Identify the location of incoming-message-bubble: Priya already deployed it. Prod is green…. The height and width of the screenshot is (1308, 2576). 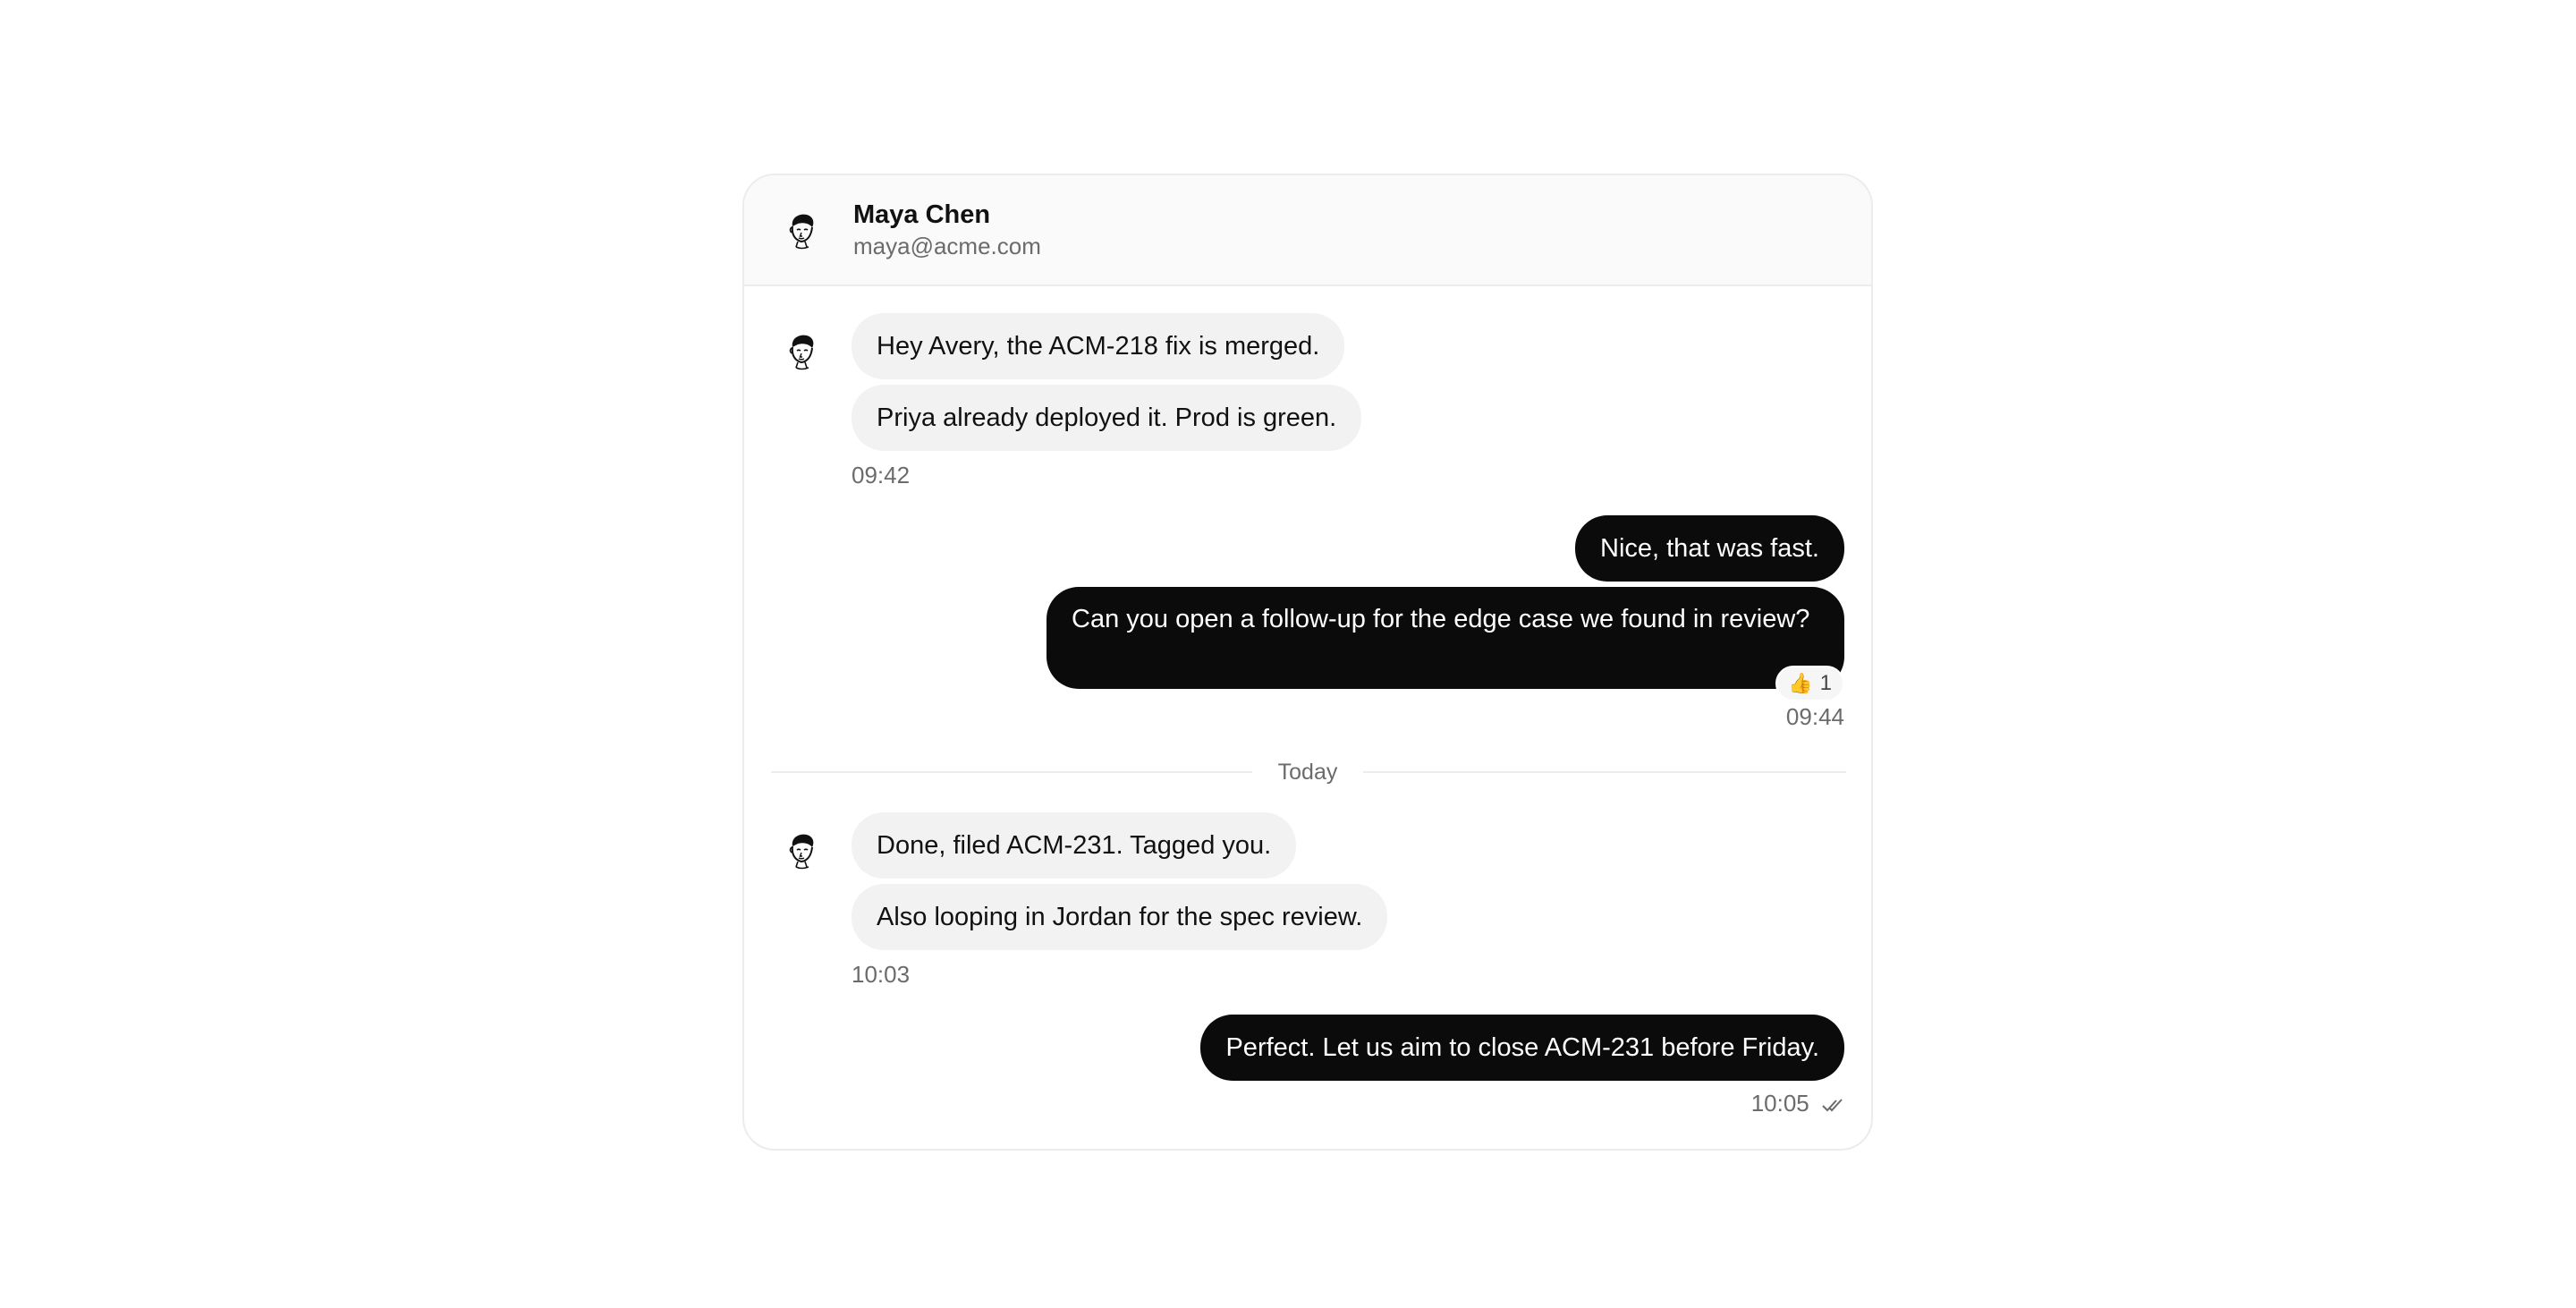
(1107, 418).